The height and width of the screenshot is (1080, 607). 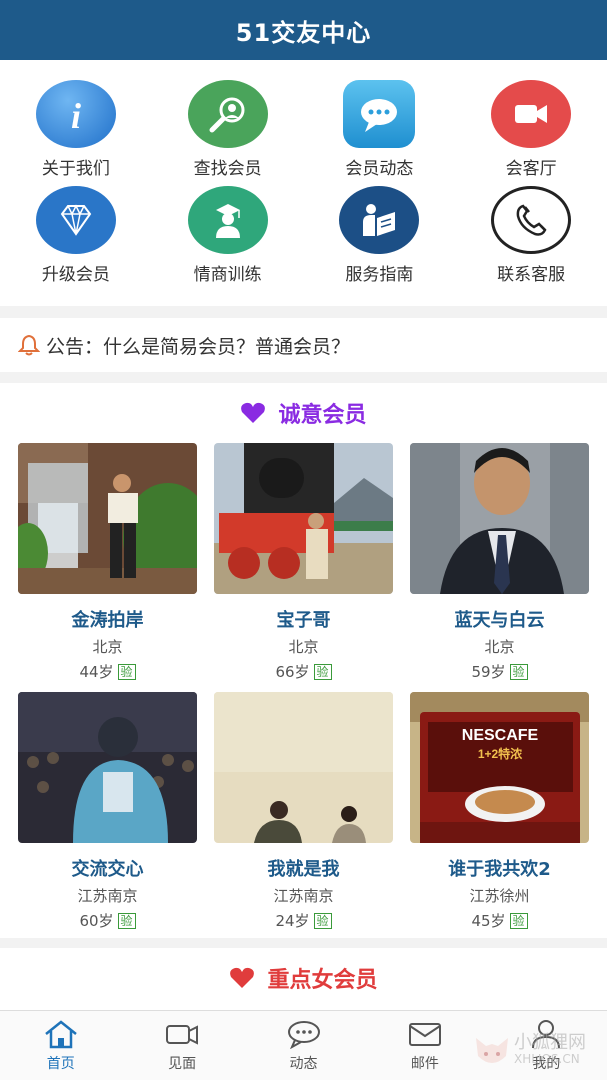 What do you see at coordinates (303, 869) in the screenshot?
I see `member-name: 我就是我` at bounding box center [303, 869].